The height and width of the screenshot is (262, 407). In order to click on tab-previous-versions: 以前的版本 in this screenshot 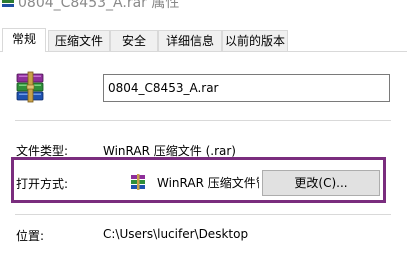, I will do `click(255, 40)`.